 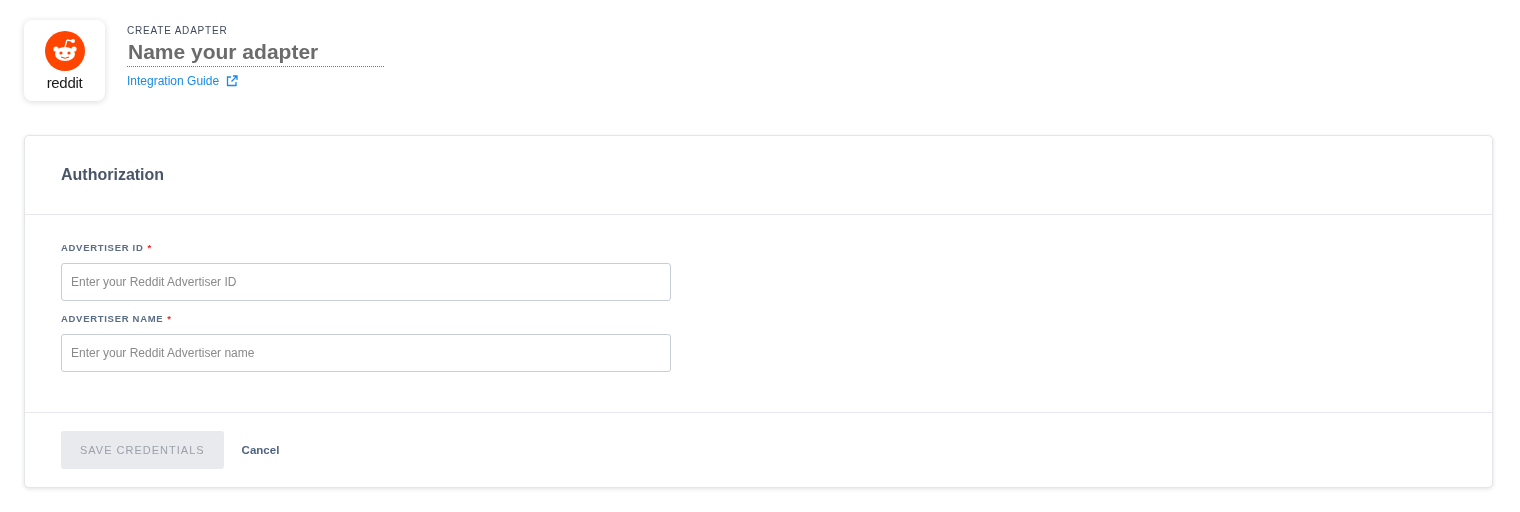 I want to click on adapter-name-field: Name your adapter, so click(x=255, y=53).